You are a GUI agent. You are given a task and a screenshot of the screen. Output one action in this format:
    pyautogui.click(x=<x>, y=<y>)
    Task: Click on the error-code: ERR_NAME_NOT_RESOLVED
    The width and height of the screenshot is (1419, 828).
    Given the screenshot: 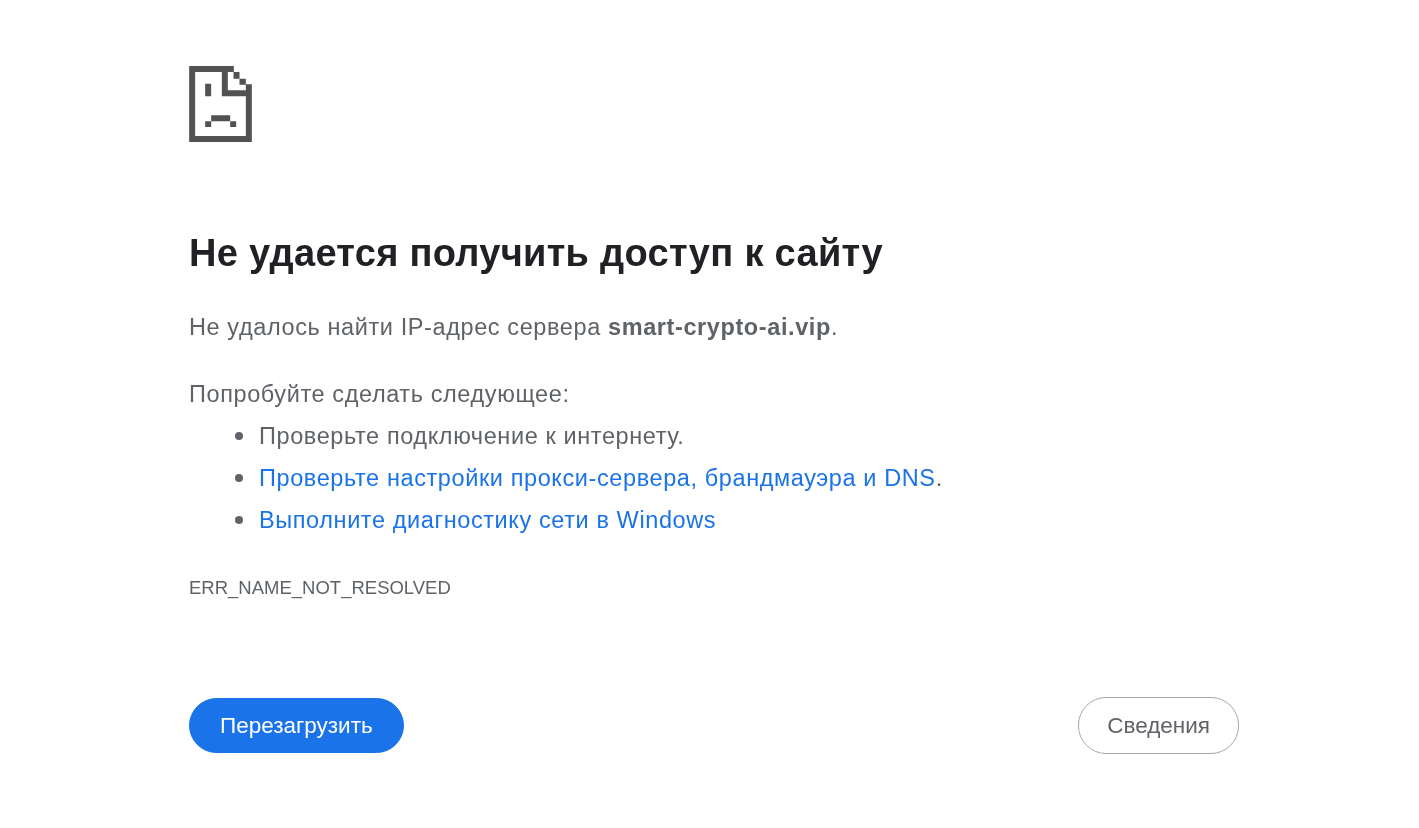 What is the action you would take?
    pyautogui.click(x=320, y=588)
    